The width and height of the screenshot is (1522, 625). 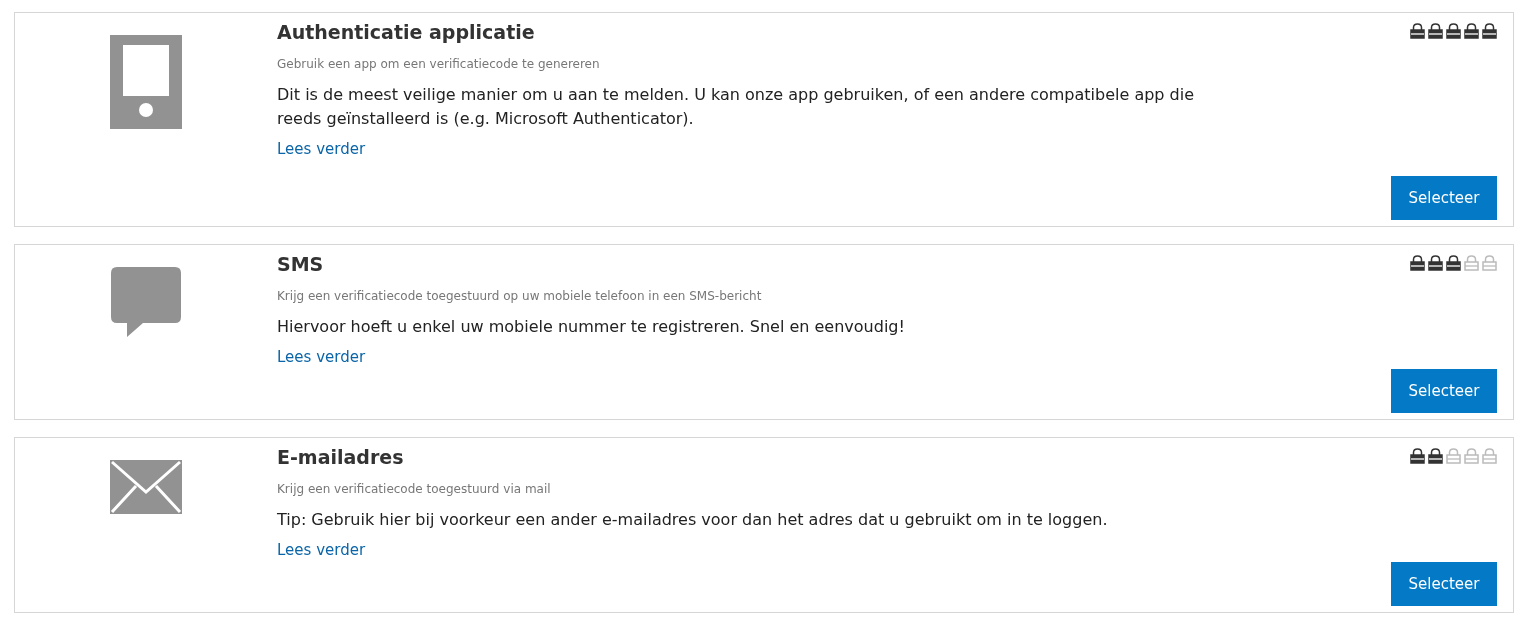 I want to click on method-title: E-mailadres, so click(x=341, y=457).